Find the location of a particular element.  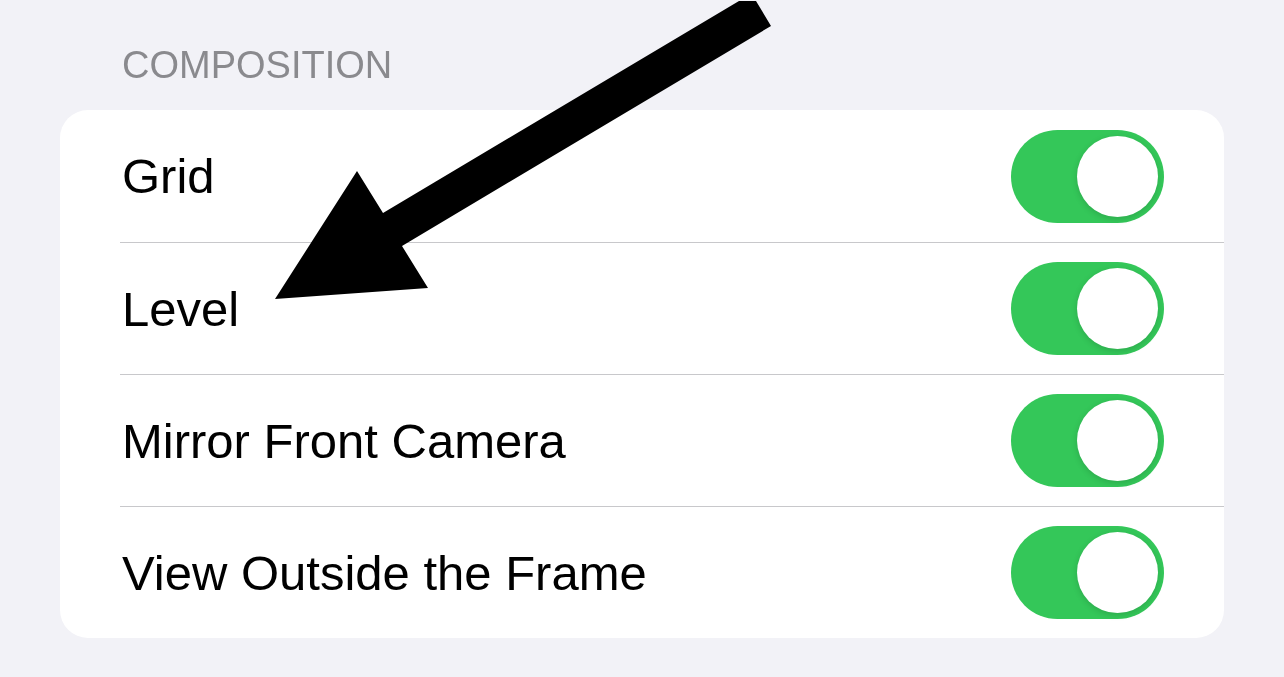

setting-label: View Outside the Frame is located at coordinates (384, 572).